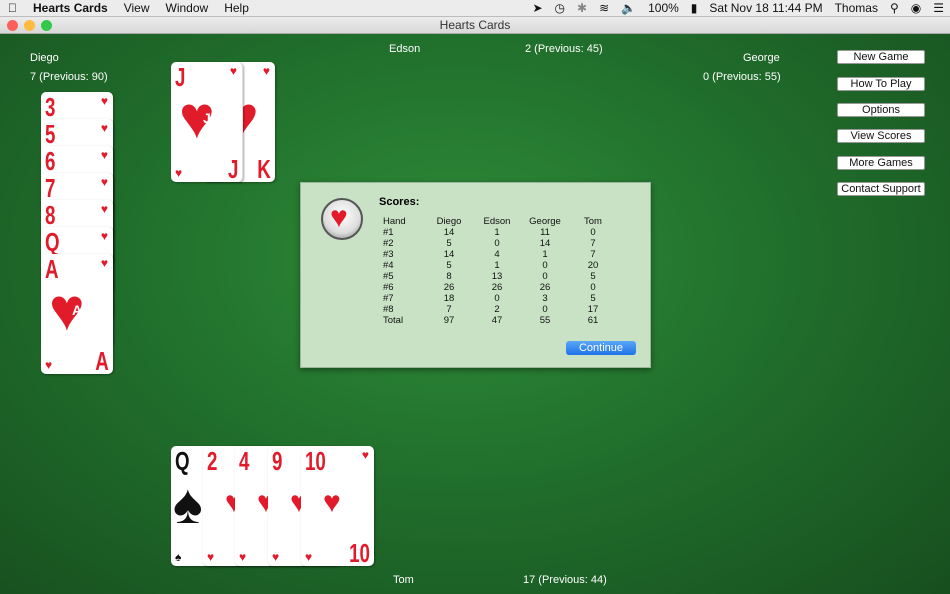 The height and width of the screenshot is (594, 950). Describe the element at coordinates (628, 8) in the screenshot. I see `volume-icon: 🔈` at that location.